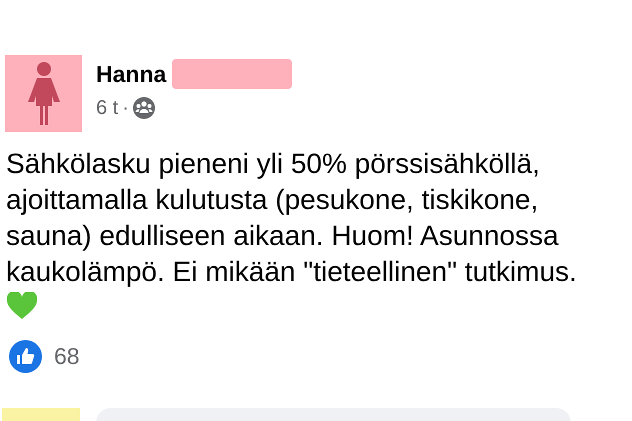  I want to click on like-icon, so click(25, 356).